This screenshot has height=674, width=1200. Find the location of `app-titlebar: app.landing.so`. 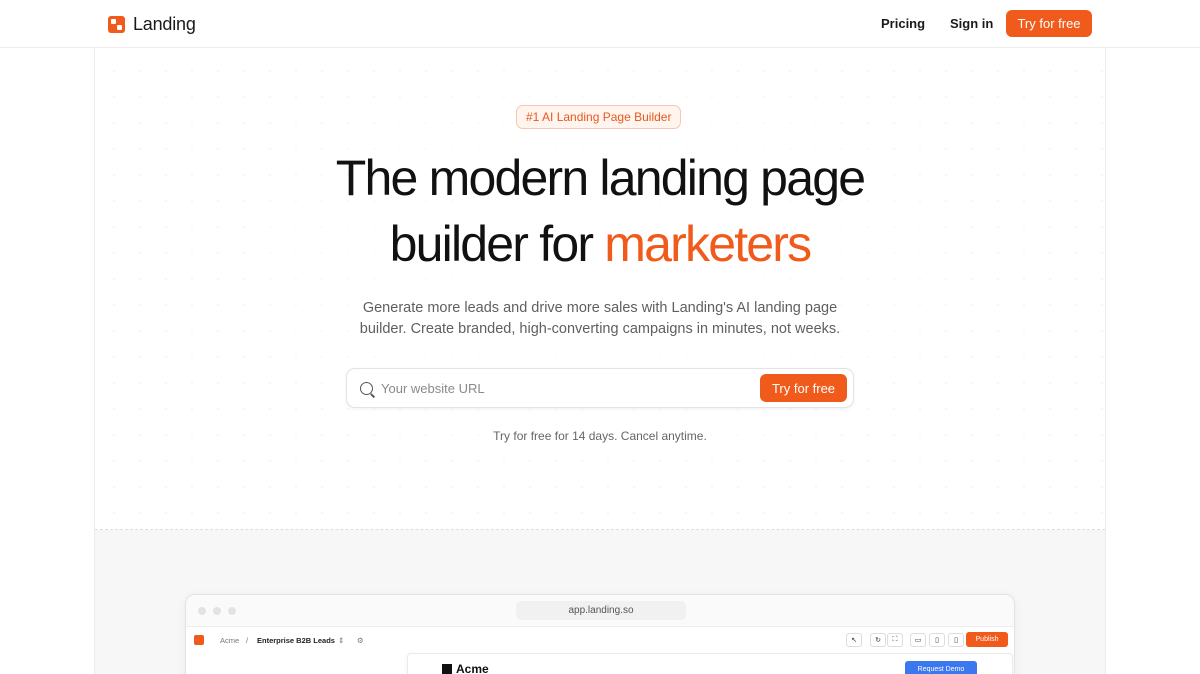

app-titlebar: app.landing.so is located at coordinates (600, 611).